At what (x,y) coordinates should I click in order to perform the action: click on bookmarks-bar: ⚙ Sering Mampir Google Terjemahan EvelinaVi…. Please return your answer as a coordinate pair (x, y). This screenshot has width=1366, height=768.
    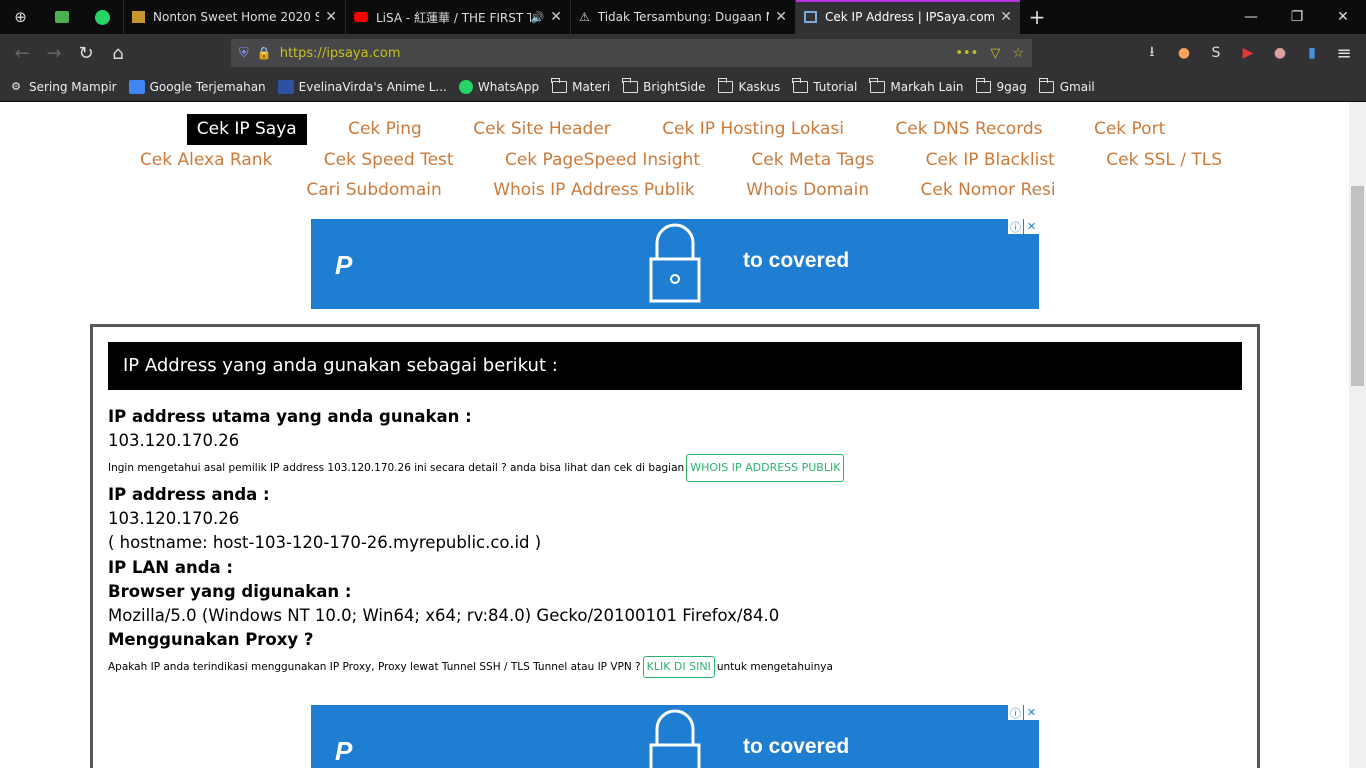
    Looking at the image, I should click on (683, 87).